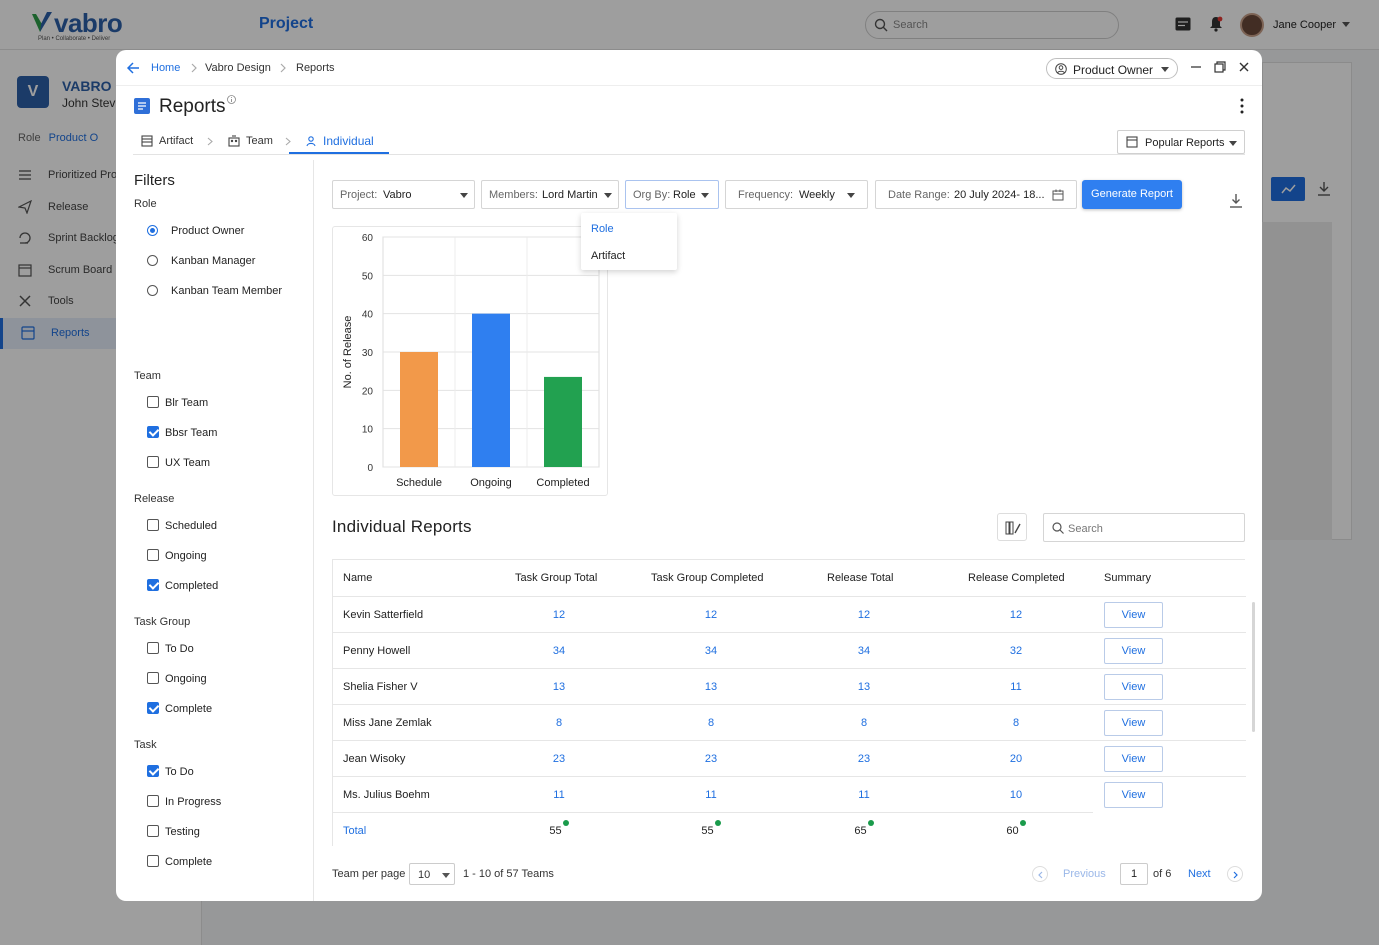 Image resolution: width=1379 pixels, height=945 pixels. I want to click on y-axis-label: No. of Release, so click(348, 352).